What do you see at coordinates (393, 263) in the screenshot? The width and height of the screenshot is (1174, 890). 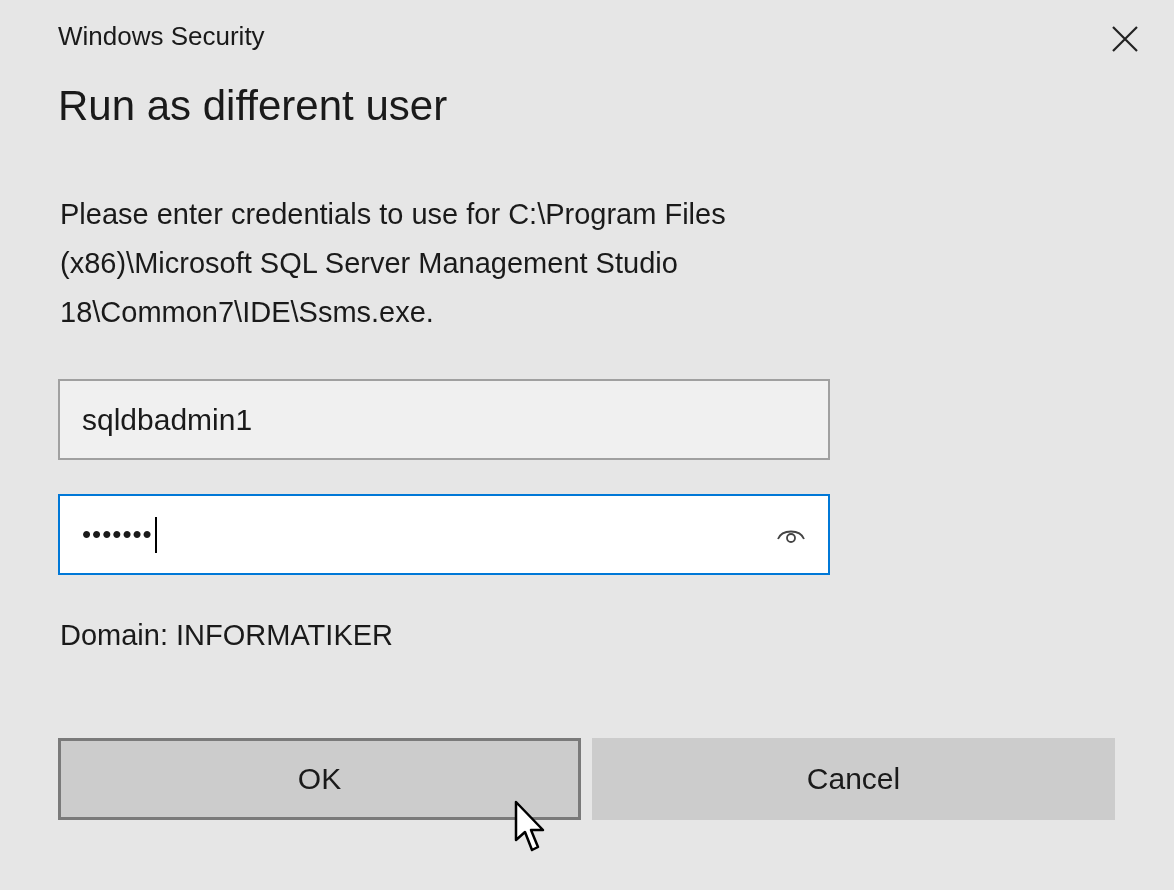 I see `message-text: Please enter credentials to use for C:\Program Files (x86)\Microsoft SQL Server Management Studio 18\Common7\IDE\Ssms.exe.` at bounding box center [393, 263].